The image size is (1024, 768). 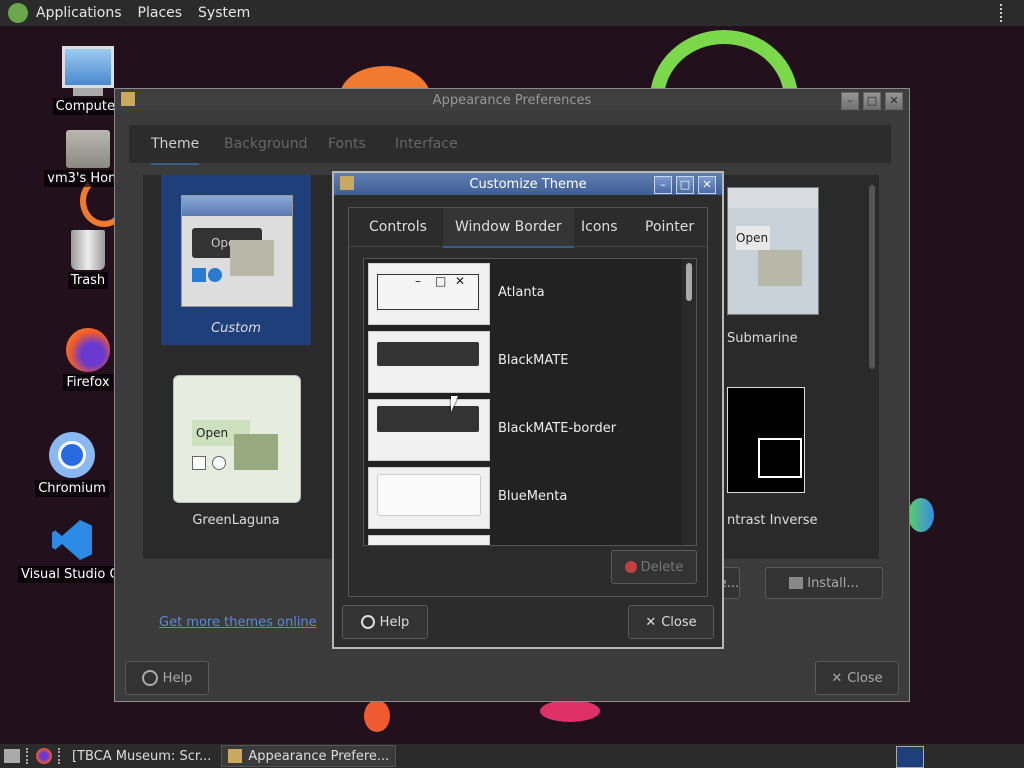 I want to click on theme-grid-scrollbar, so click(x=872, y=277).